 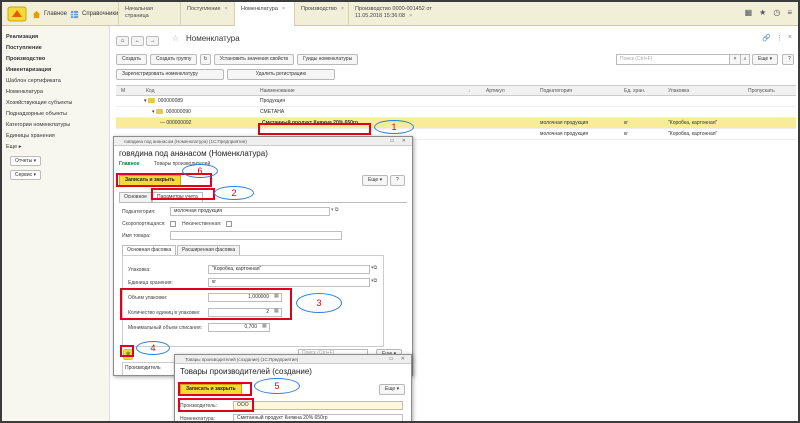 I want to click on incomplete-label: Некачественная:, so click(x=202, y=224).